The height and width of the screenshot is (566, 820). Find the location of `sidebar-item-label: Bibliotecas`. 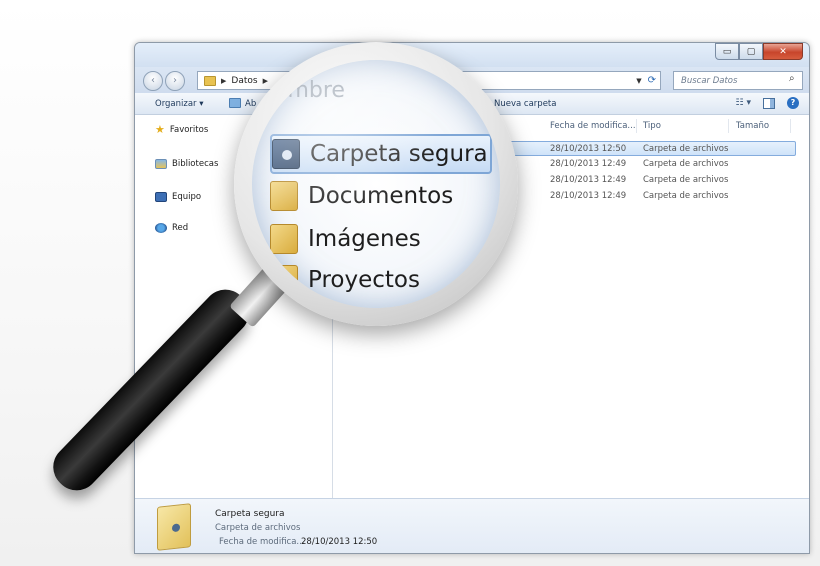

sidebar-item-label: Bibliotecas is located at coordinates (195, 164).